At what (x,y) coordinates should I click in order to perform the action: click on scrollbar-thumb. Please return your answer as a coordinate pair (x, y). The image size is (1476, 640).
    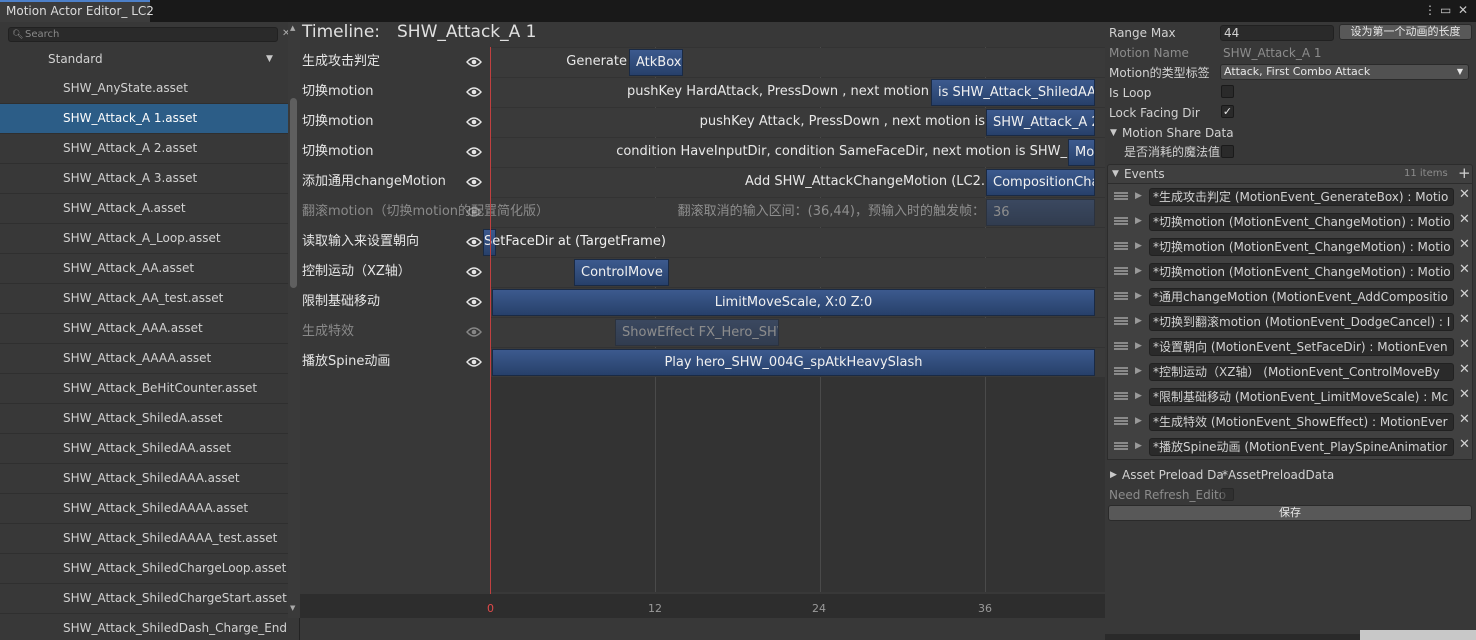
    Looking at the image, I should click on (293, 193).